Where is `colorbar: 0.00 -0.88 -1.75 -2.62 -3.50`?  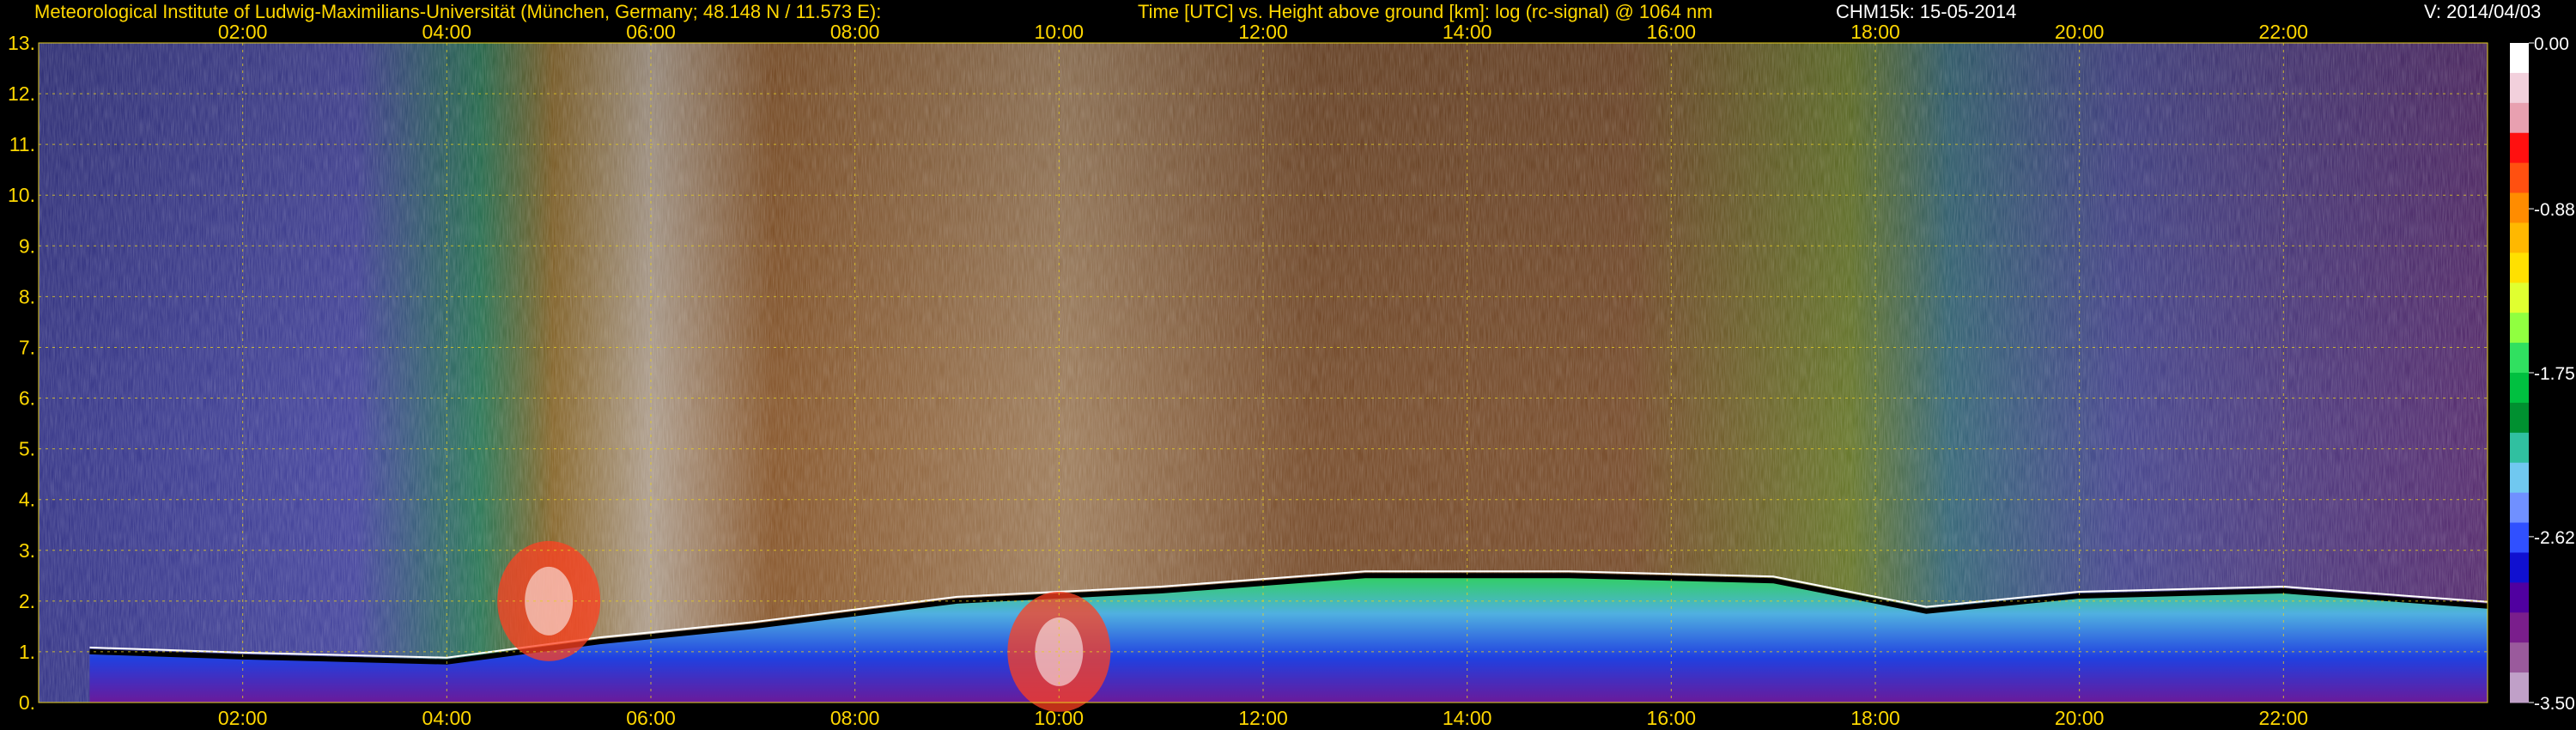 colorbar: 0.00 -0.88 -1.75 -2.62 -3.50 is located at coordinates (2543, 374).